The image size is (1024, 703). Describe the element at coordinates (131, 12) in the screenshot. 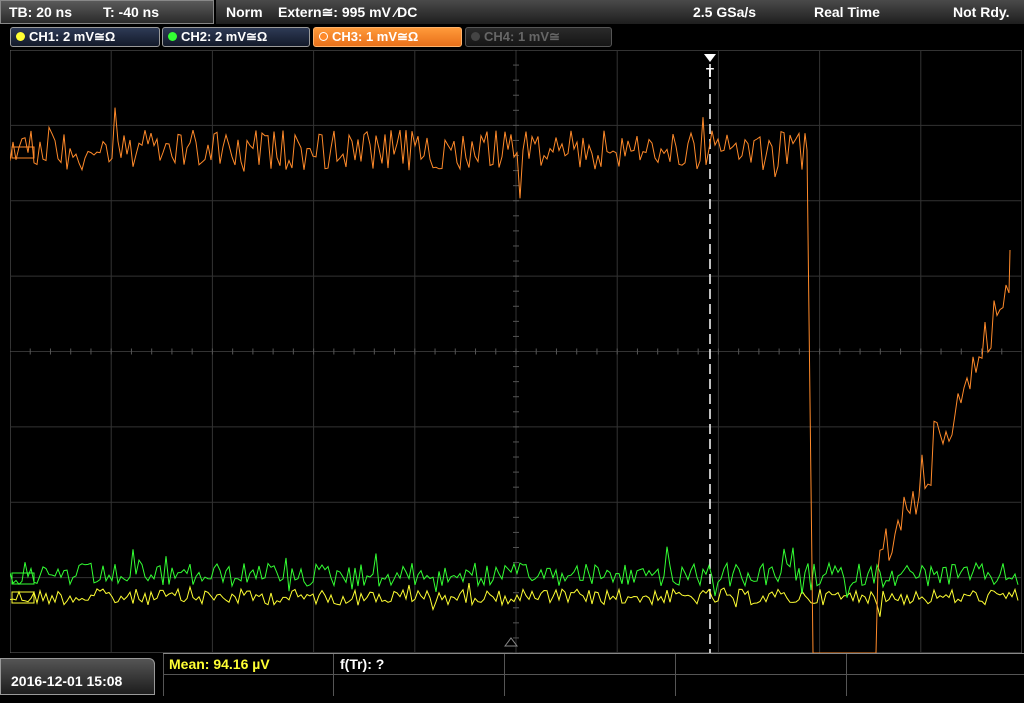

I see `trigger-offset-label: T: -40 ns` at that location.